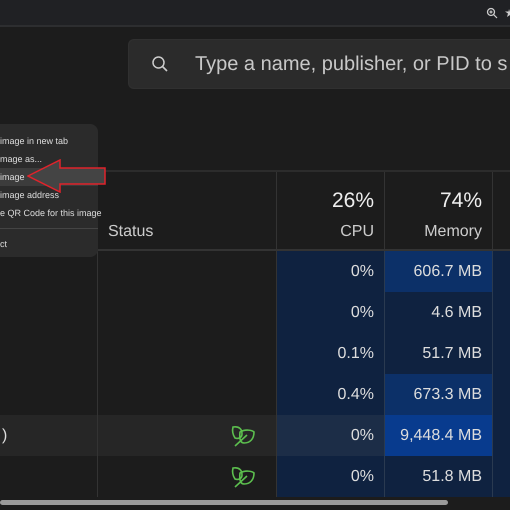 This screenshot has height=510, width=510. Describe the element at coordinates (12, 177) in the screenshot. I see `menu-item: image` at that location.